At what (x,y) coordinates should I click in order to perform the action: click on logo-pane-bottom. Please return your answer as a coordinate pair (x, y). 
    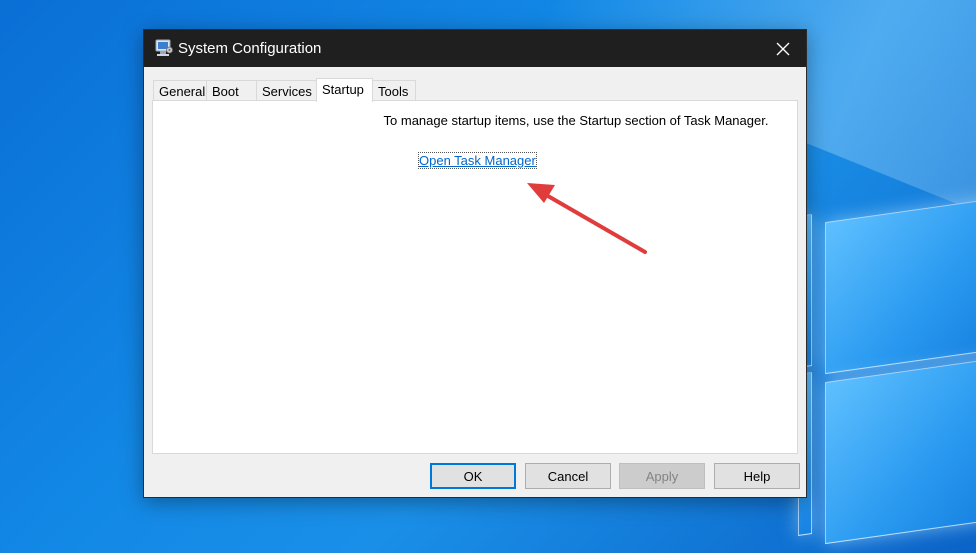
    Looking at the image, I should click on (900, 451).